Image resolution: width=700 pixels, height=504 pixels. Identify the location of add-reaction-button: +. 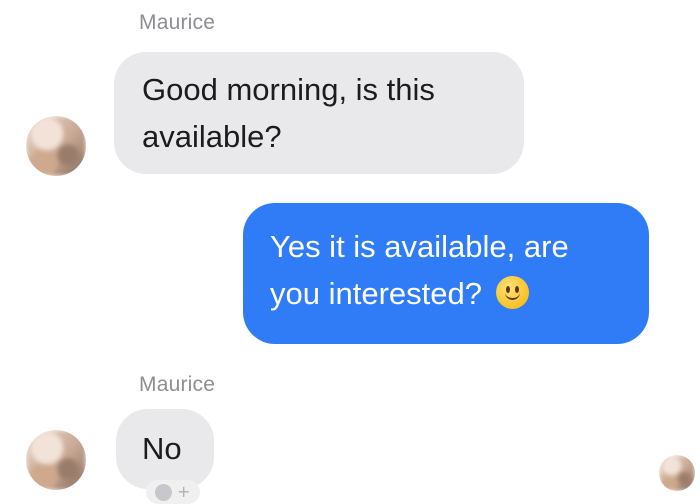
(173, 492).